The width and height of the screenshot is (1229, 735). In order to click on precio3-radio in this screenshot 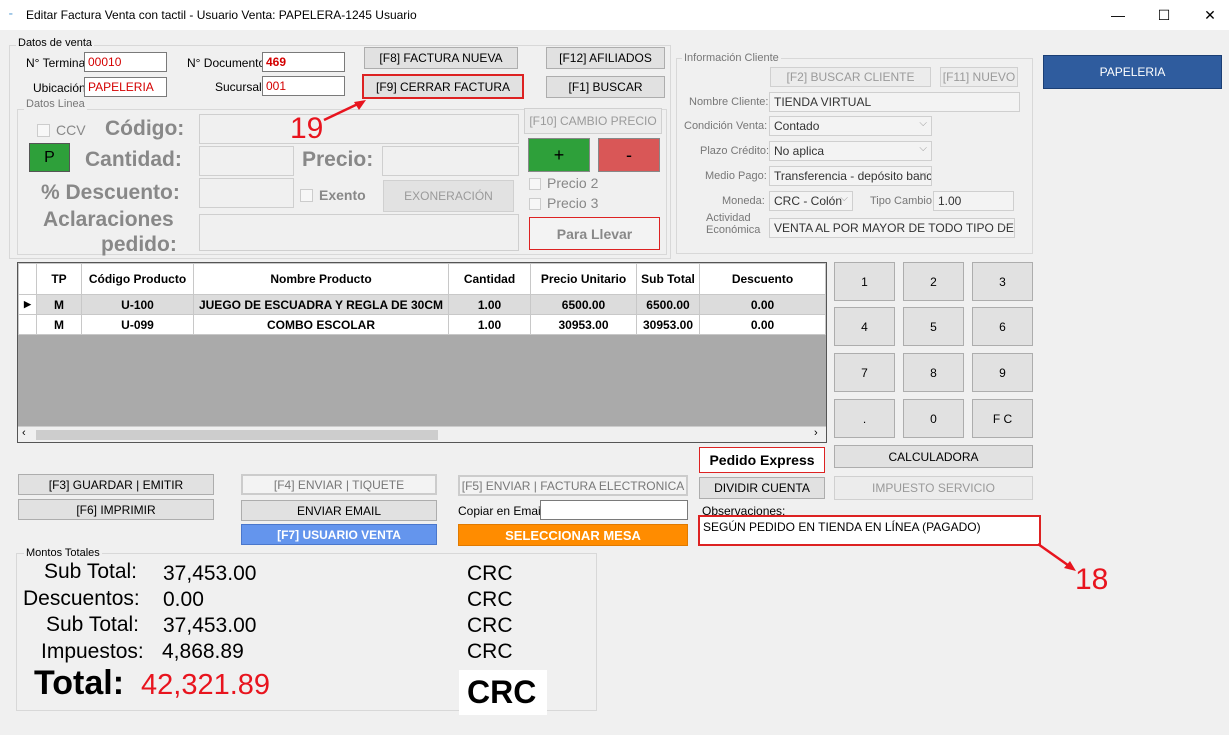, I will do `click(535, 204)`.